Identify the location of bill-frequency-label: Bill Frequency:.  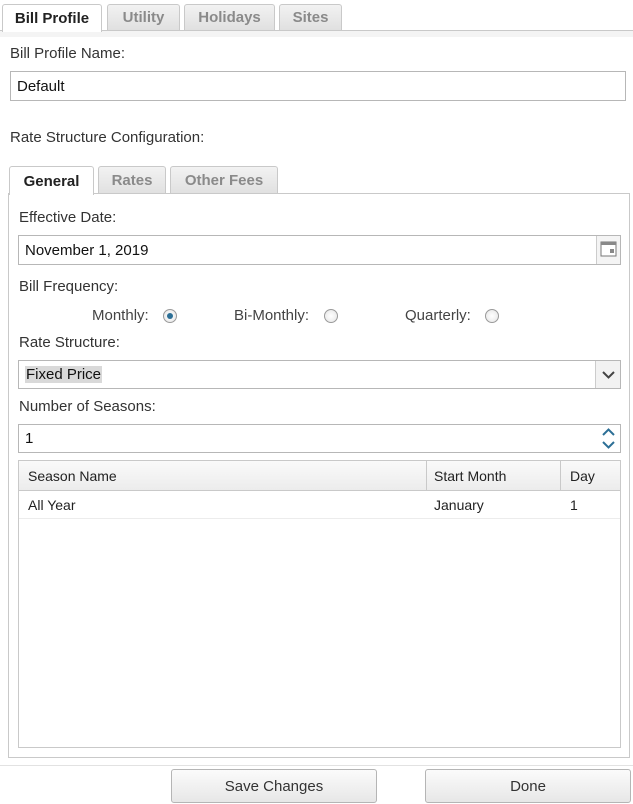
(69, 286).